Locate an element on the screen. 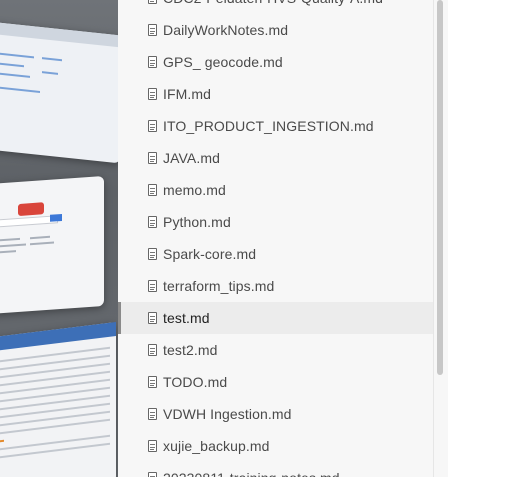  file-list-item: GPS_ geocode.md is located at coordinates (275, 62).